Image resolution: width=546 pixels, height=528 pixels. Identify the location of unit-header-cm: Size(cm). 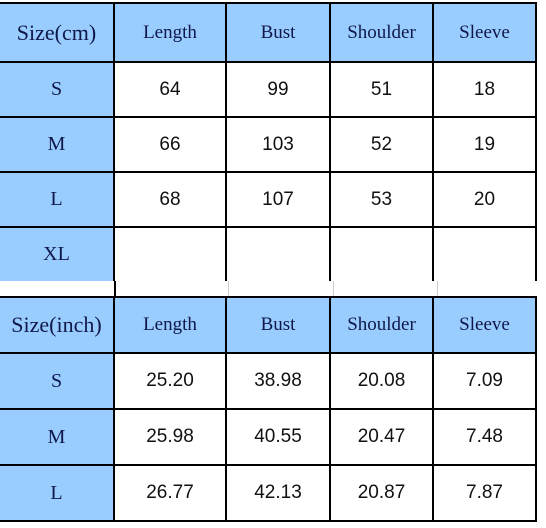
(57, 32).